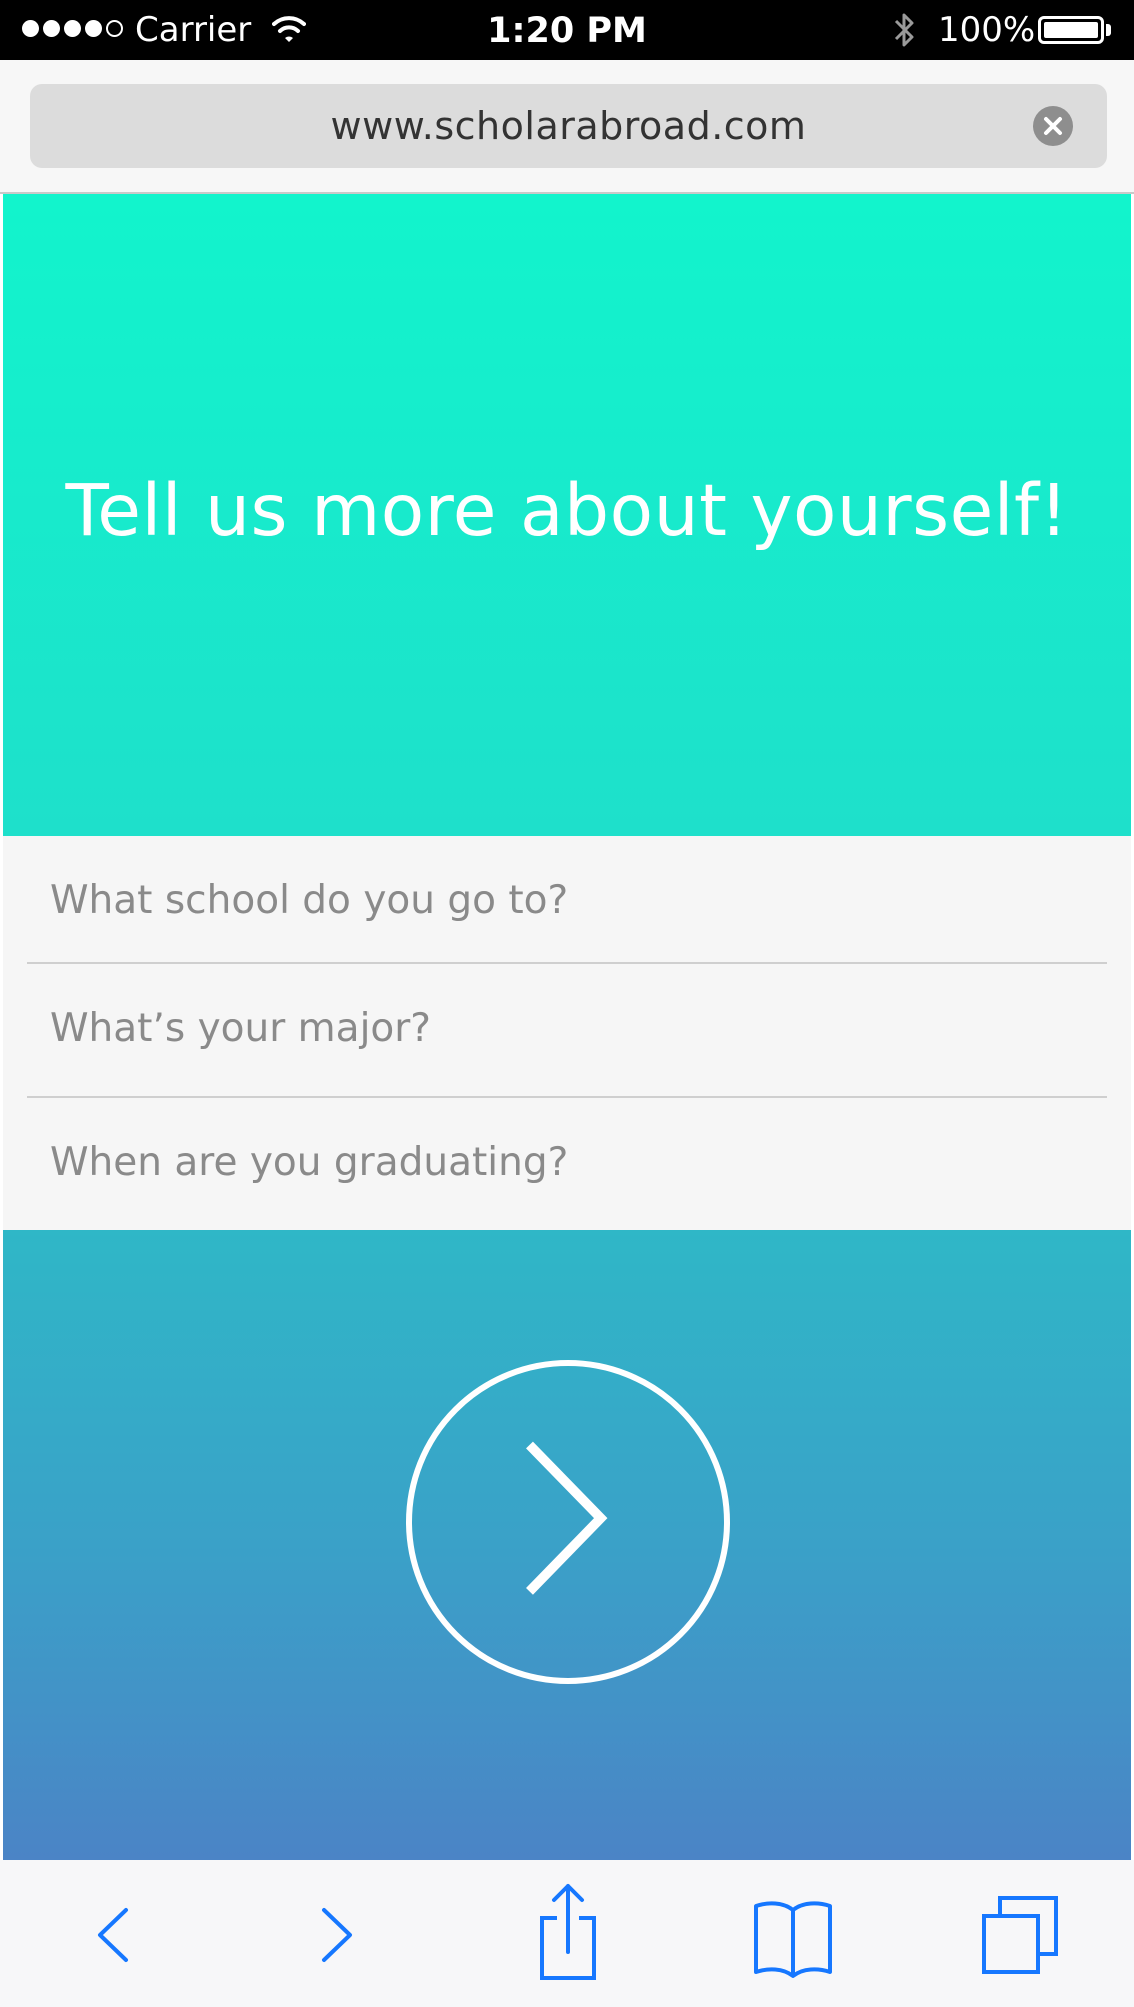 The height and width of the screenshot is (2007, 1134). I want to click on forward-button, so click(337, 1935).